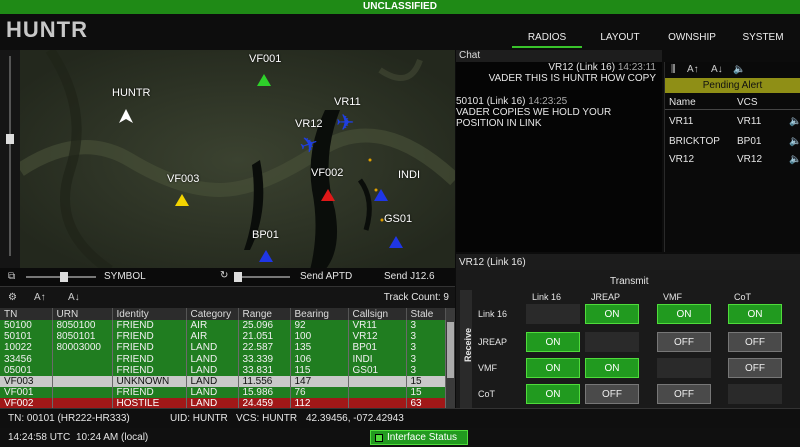 Image resolution: width=800 pixels, height=447 pixels. Describe the element at coordinates (262, 277) in the screenshot. I see `aptd-slider-track` at that location.